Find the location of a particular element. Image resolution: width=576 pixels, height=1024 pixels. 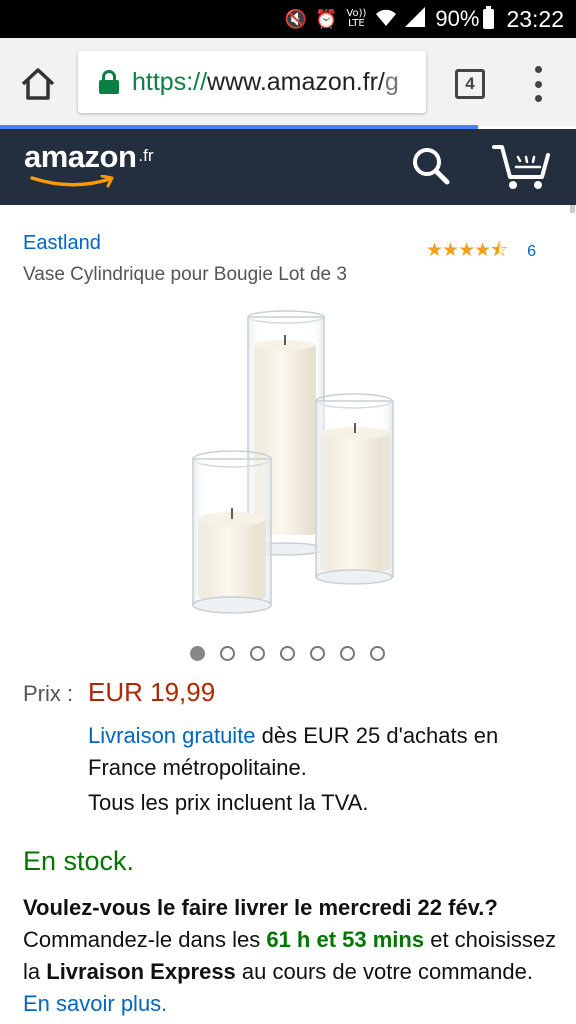

amazon-logo: amazon .fr is located at coordinates (89, 163).